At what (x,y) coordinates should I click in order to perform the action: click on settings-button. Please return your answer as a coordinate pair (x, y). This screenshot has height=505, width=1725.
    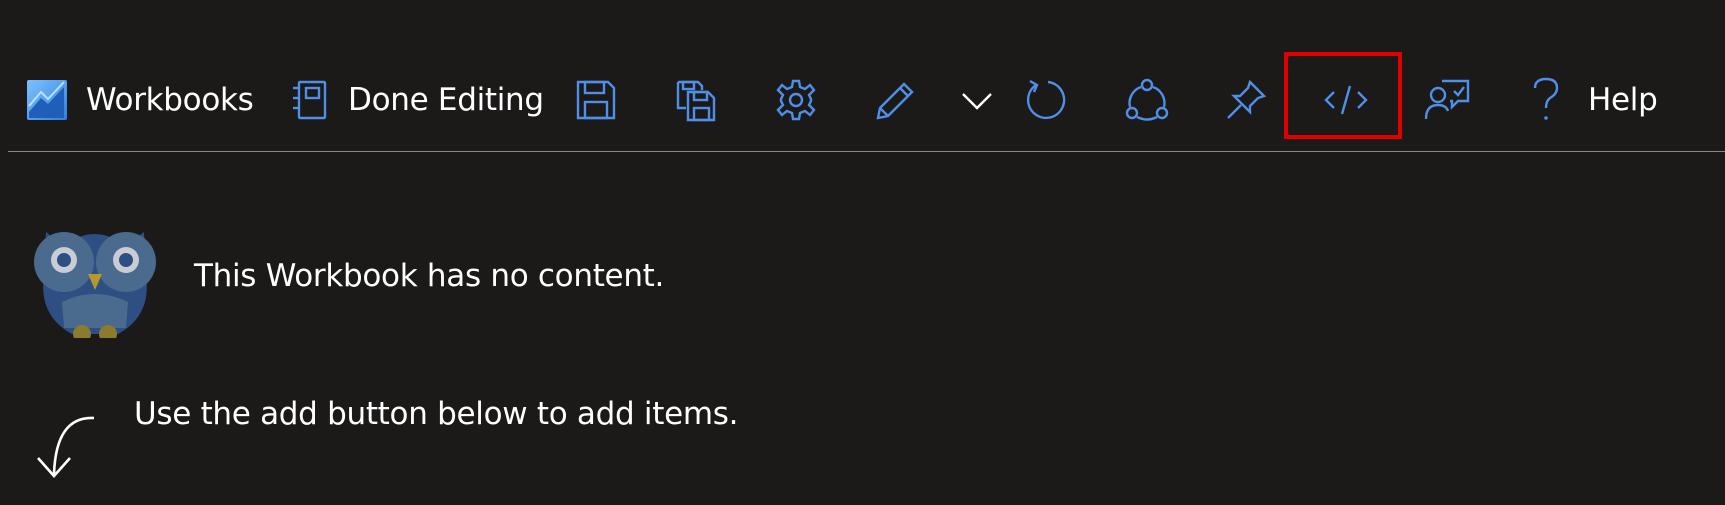
    Looking at the image, I should click on (796, 100).